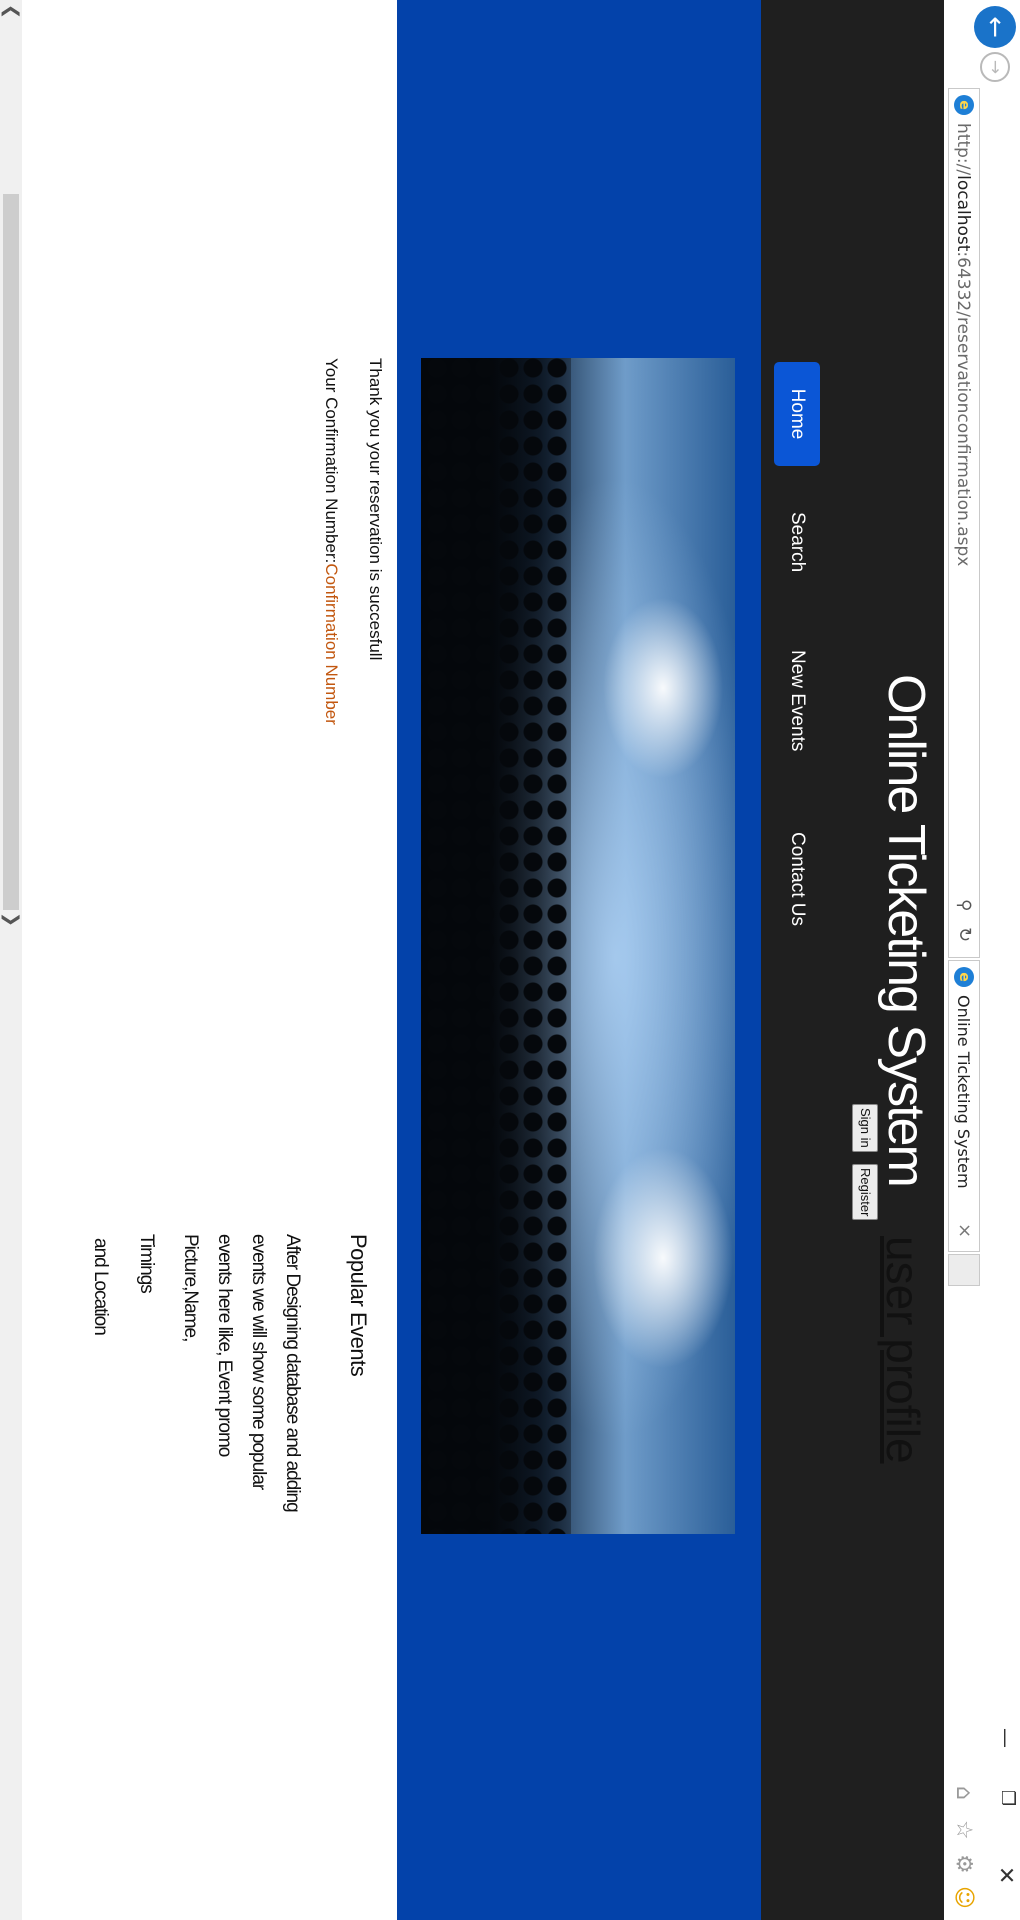 This screenshot has height=1920, width=1020. I want to click on tab-title: Online Ticketing System, so click(963, 1092).